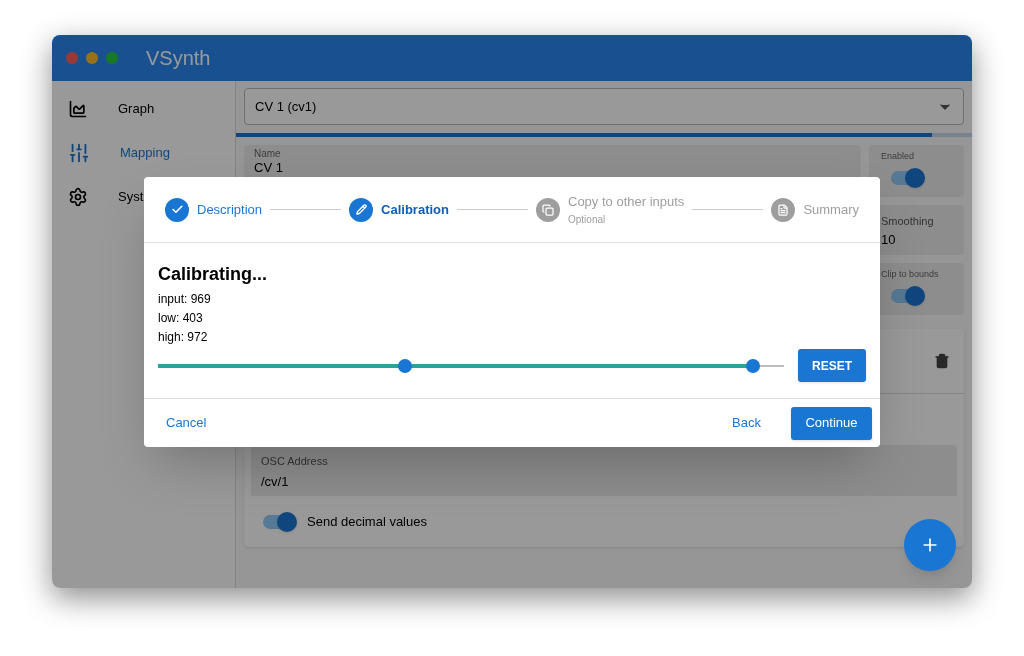 This screenshot has height=656, width=1024. What do you see at coordinates (186, 423) in the screenshot?
I see `cancel-button: Cancel` at bounding box center [186, 423].